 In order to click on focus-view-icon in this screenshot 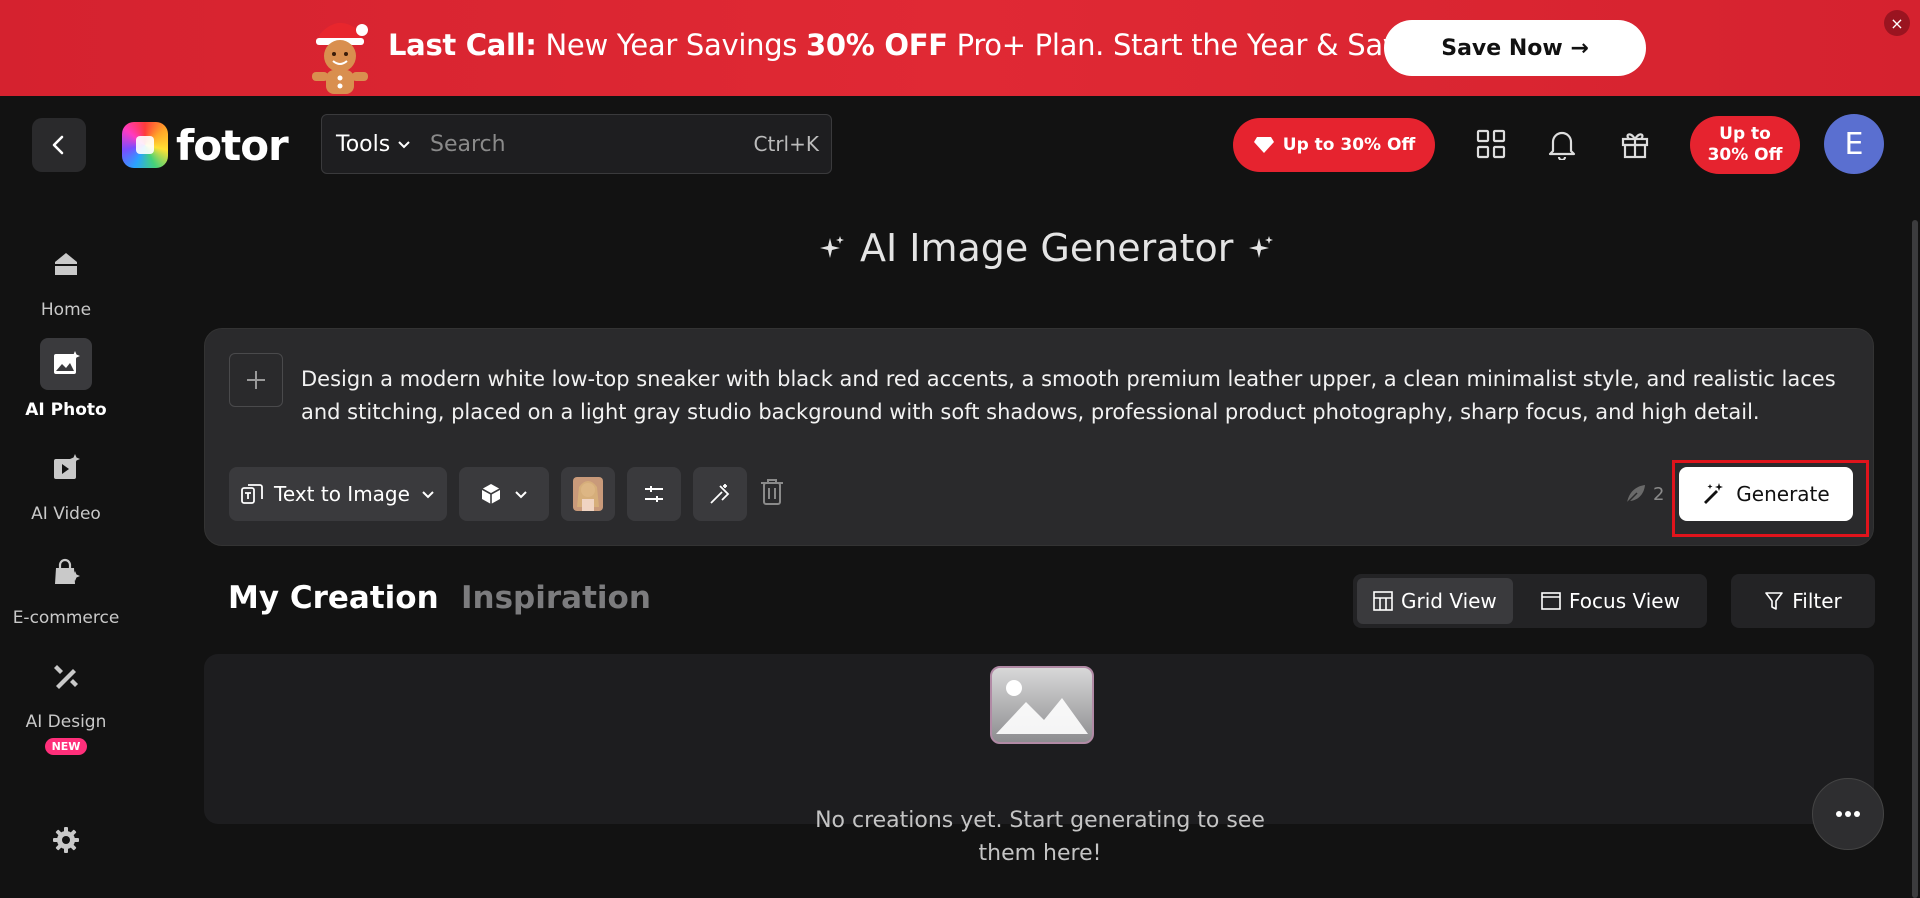, I will do `click(1551, 601)`.